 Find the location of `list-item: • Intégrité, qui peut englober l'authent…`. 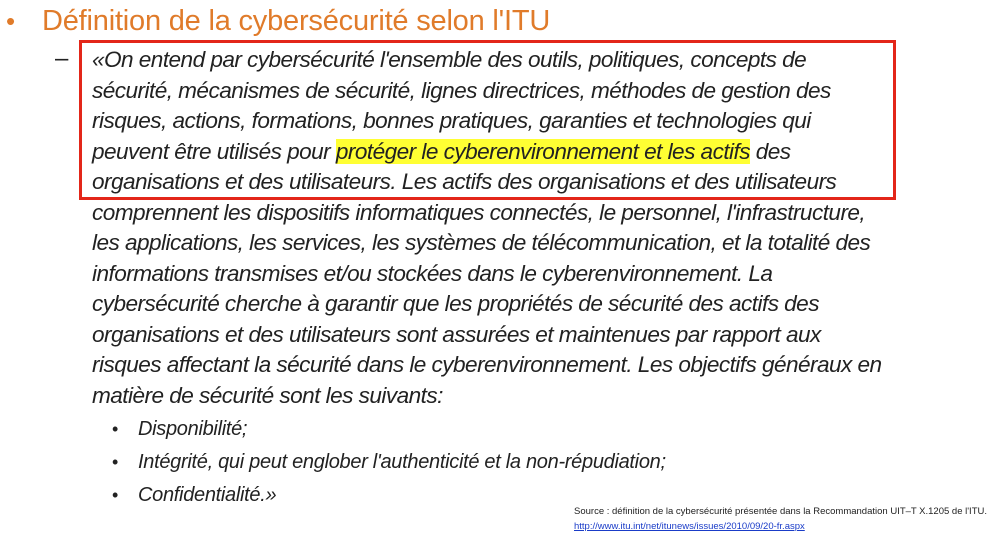

list-item: • Intégrité, qui peut englober l'authent… is located at coordinates (389, 462).